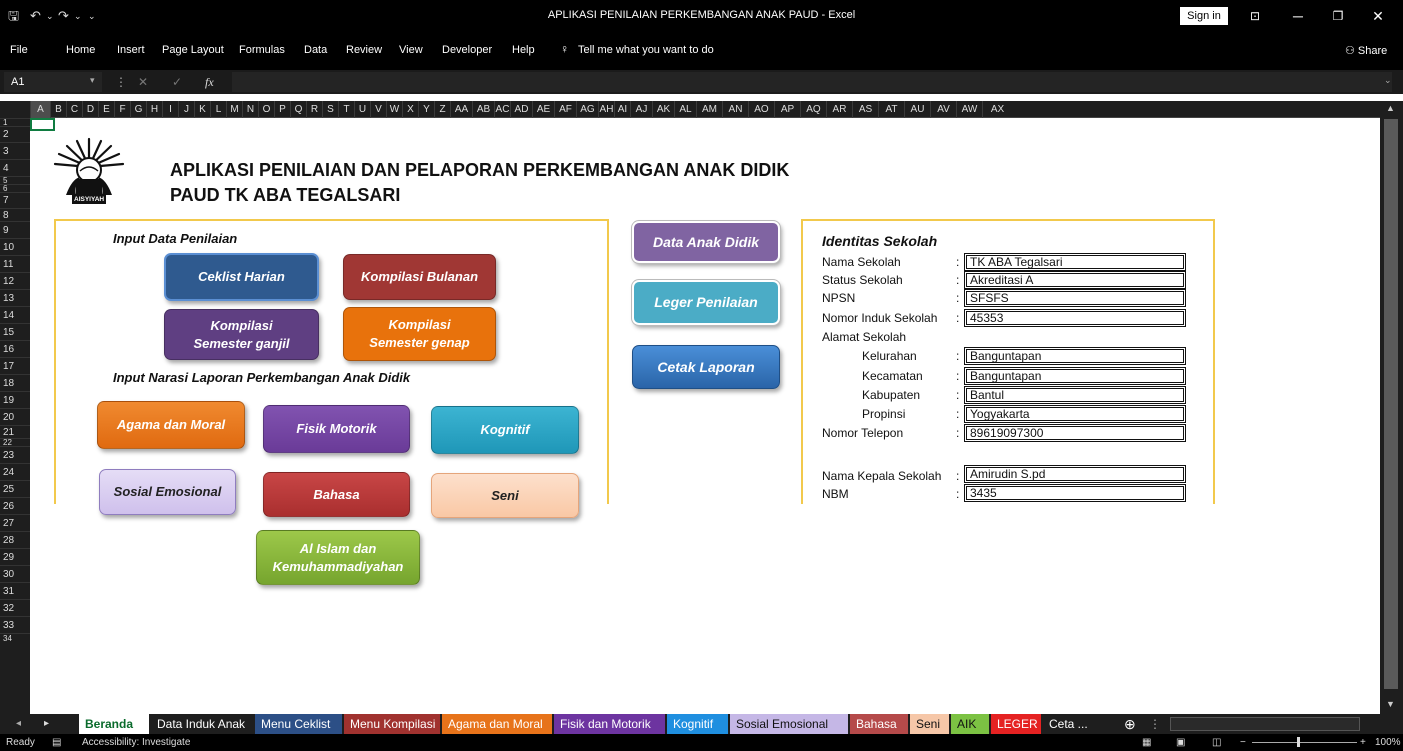  I want to click on row-header: 13, so click(15, 297).